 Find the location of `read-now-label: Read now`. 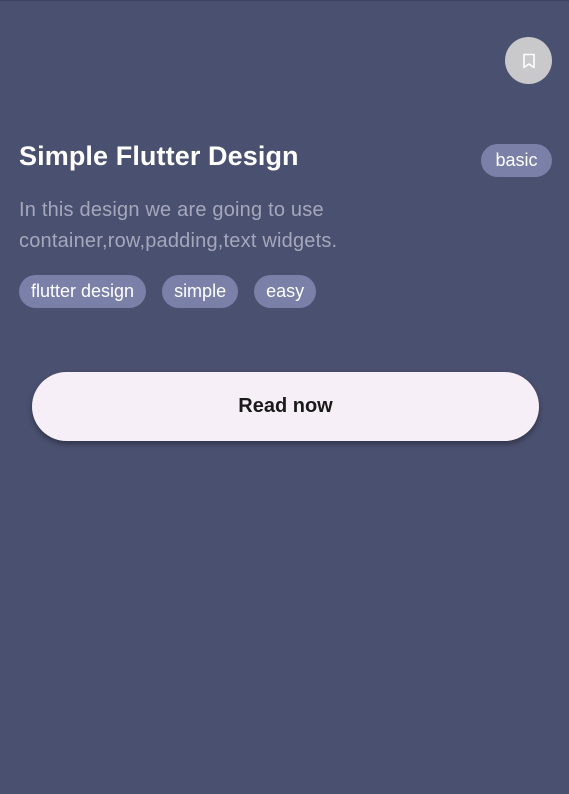

read-now-label: Read now is located at coordinates (285, 406).